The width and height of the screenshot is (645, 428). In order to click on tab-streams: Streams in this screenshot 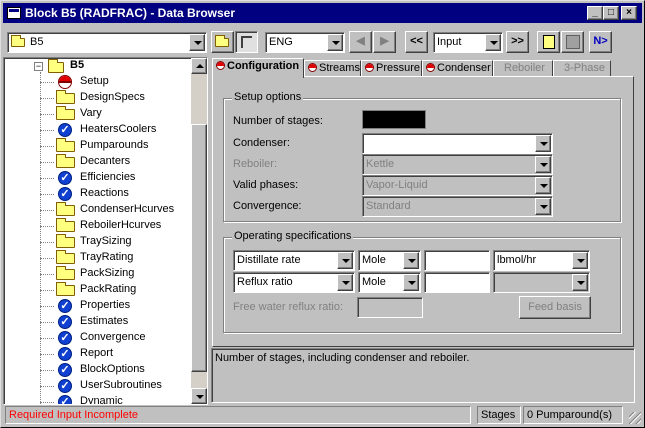, I will do `click(332, 68)`.